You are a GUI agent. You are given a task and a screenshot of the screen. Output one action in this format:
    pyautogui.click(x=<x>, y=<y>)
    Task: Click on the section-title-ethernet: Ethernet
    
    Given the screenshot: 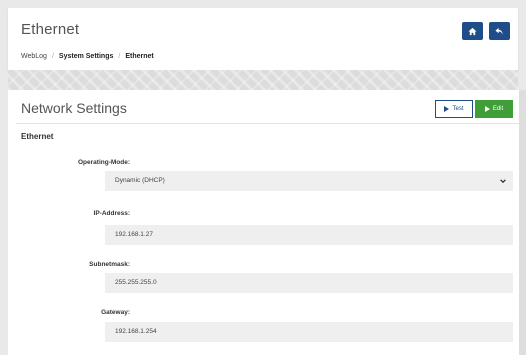 What is the action you would take?
    pyautogui.click(x=37, y=136)
    